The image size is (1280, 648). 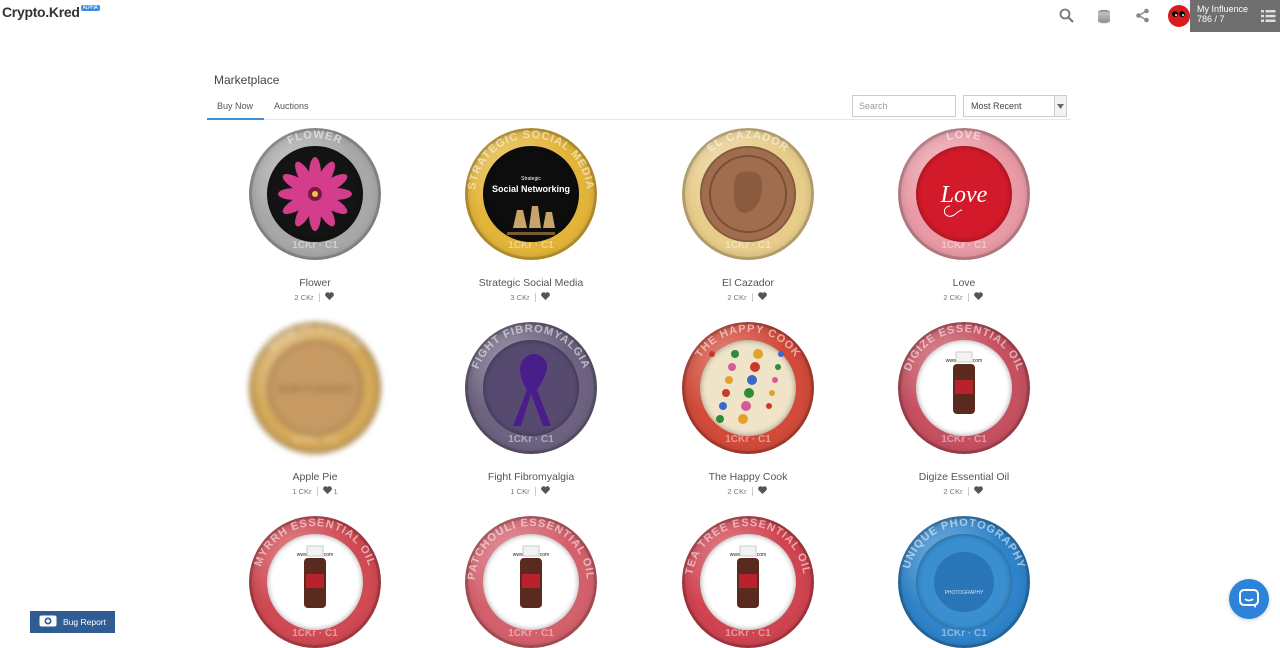 I want to click on tab-buy-now: Buy Now, so click(x=235, y=109).